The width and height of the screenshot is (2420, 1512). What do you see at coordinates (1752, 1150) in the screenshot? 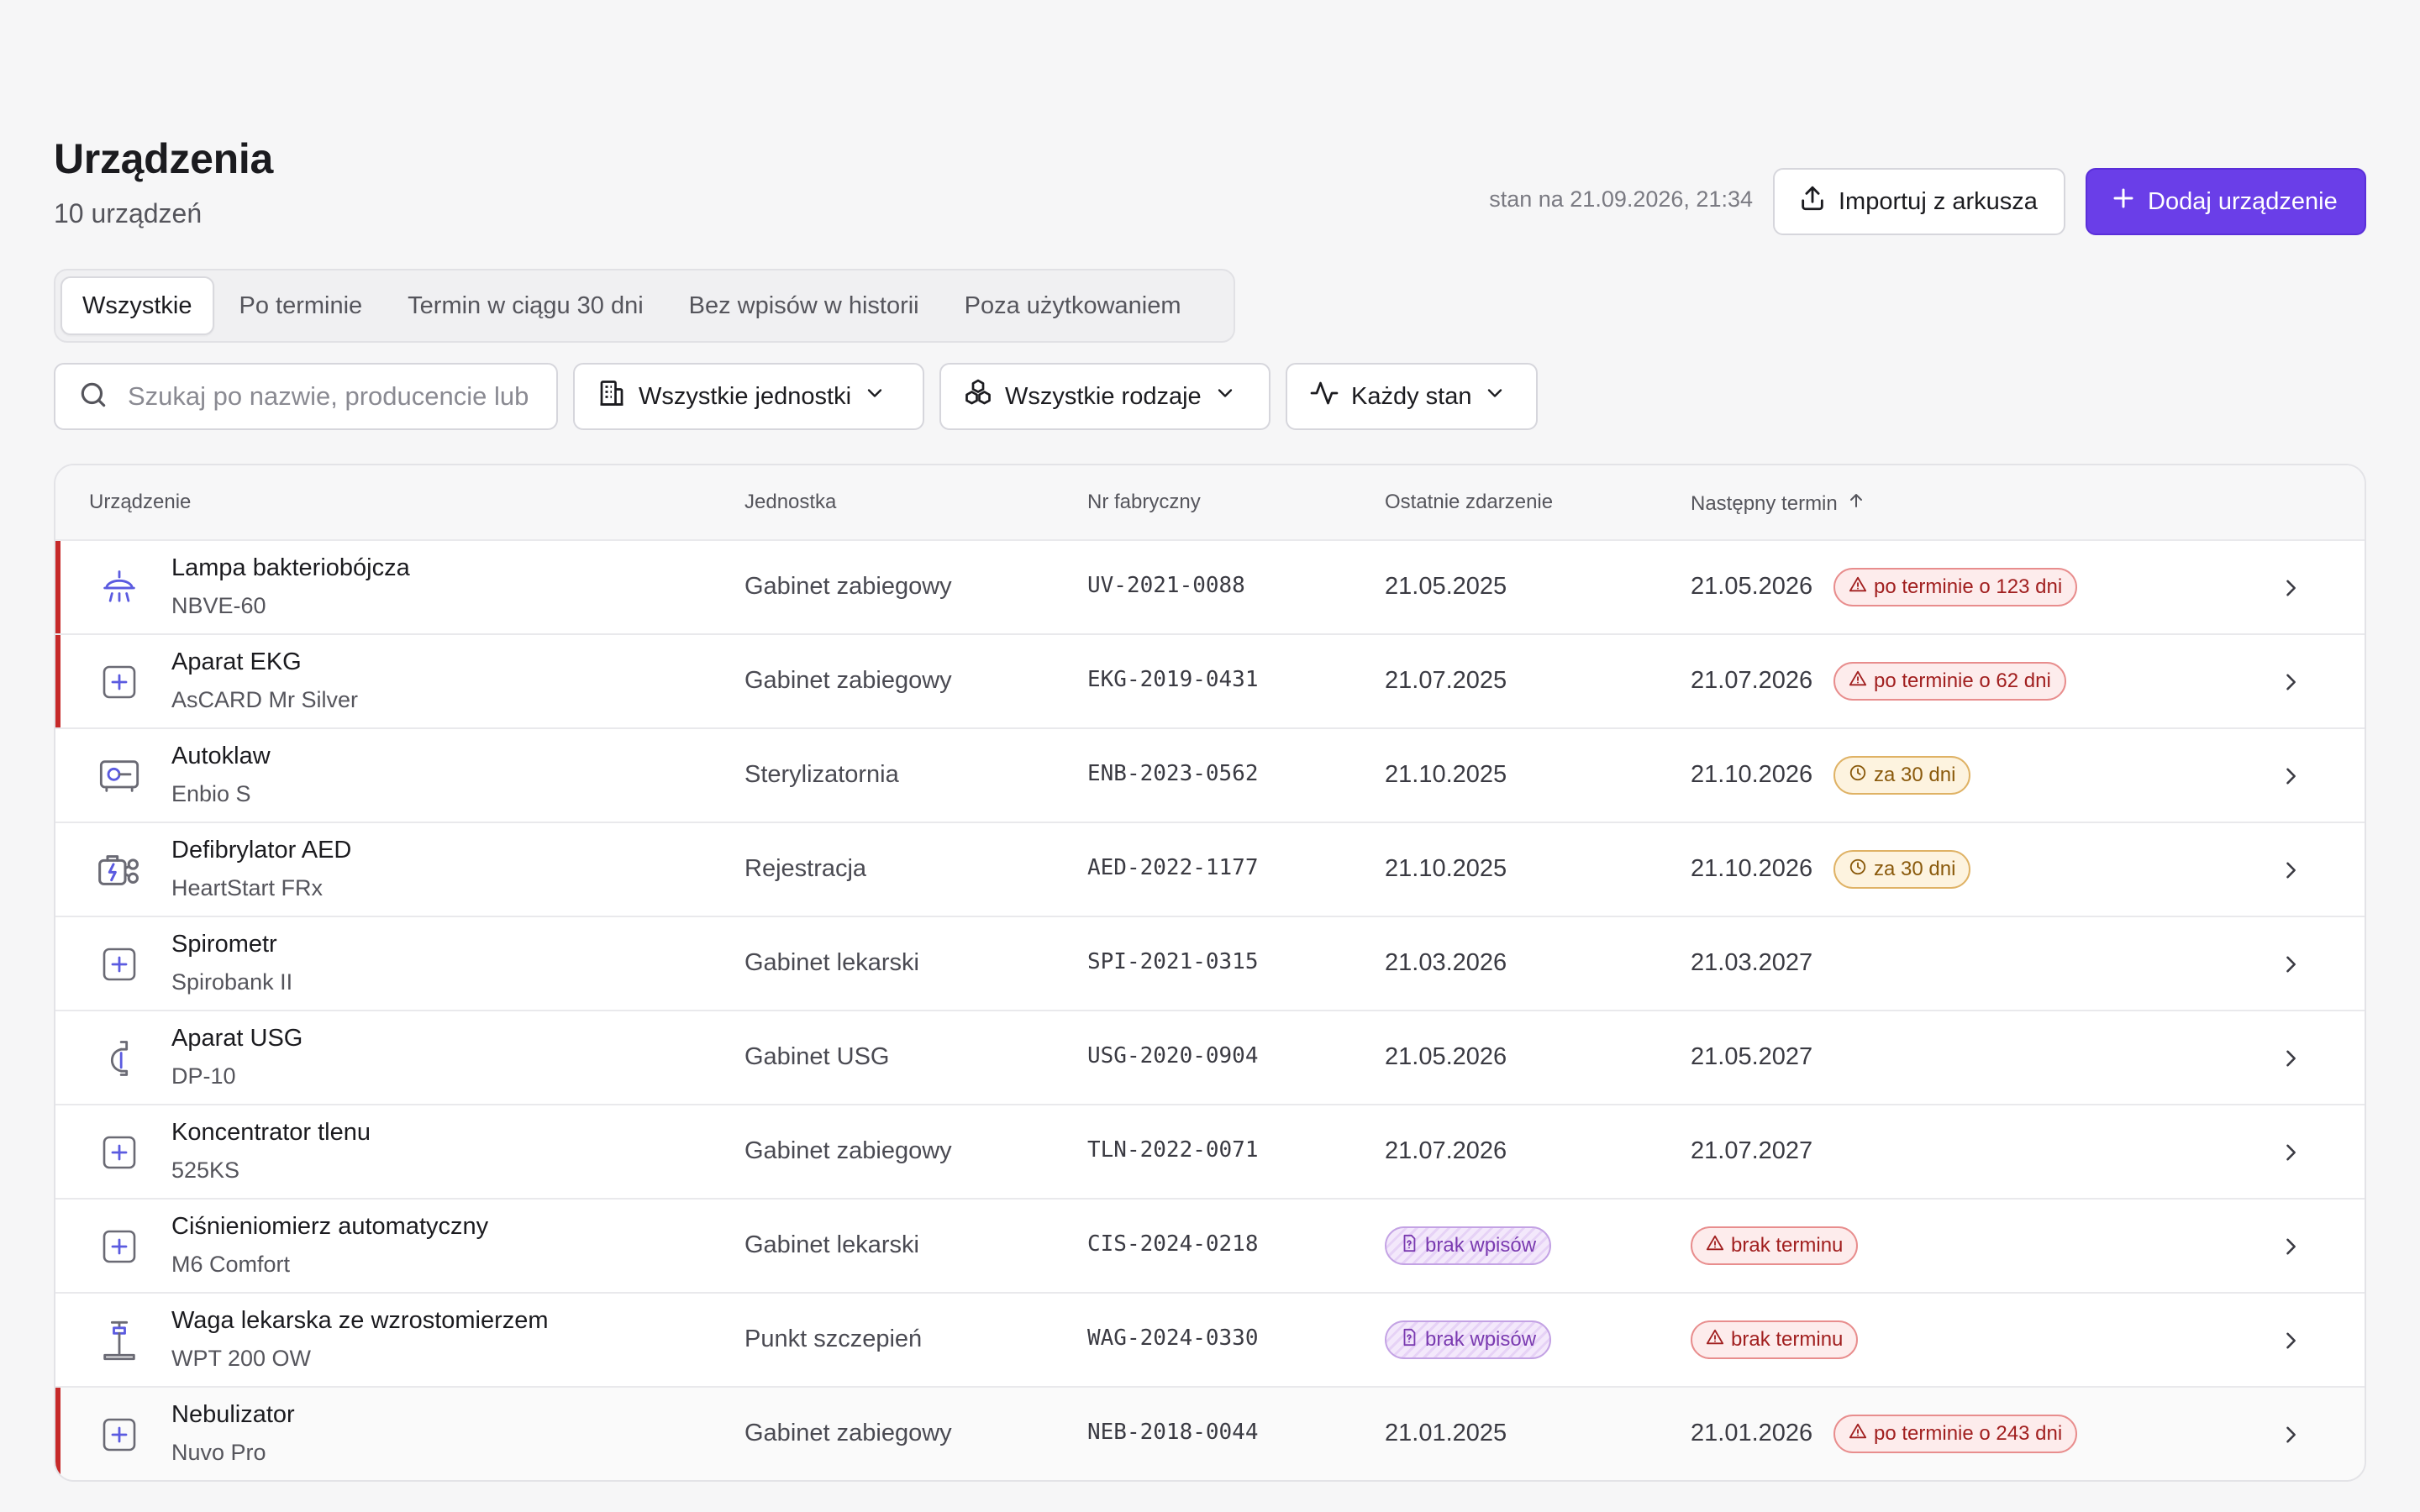
I see `next-due-date: 21.07.2027` at bounding box center [1752, 1150].